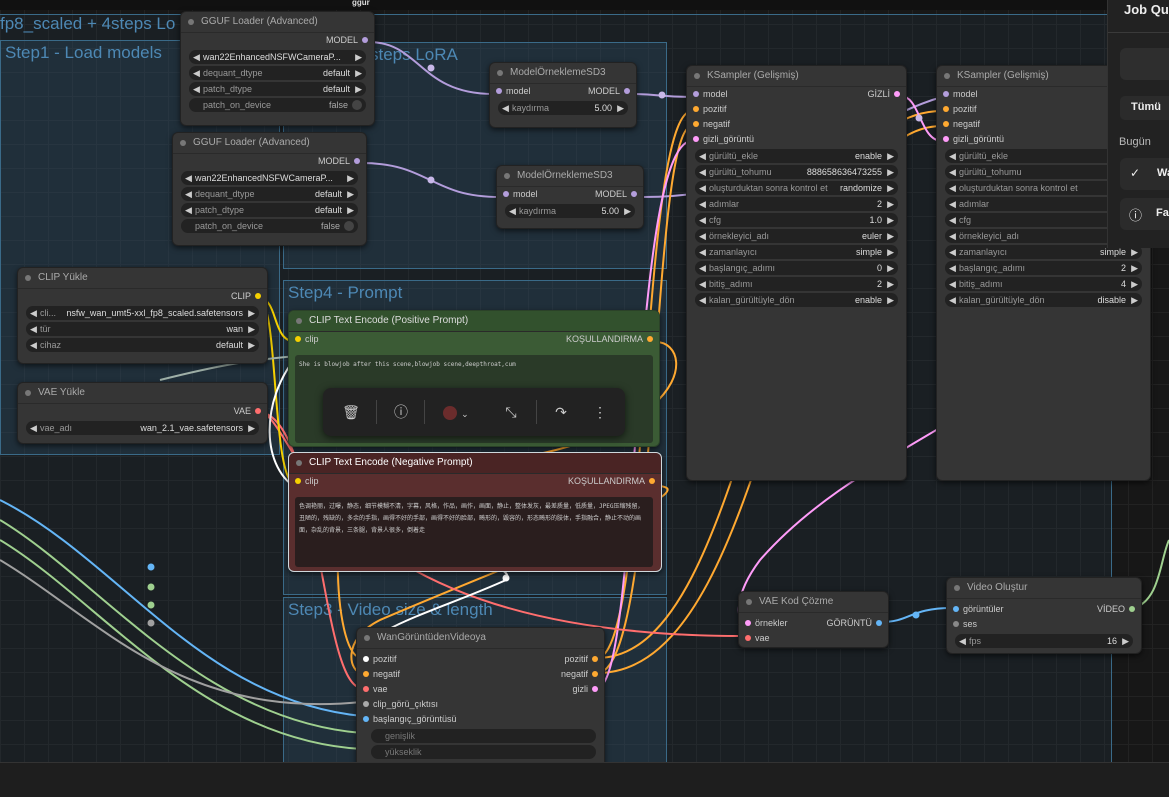  What do you see at coordinates (1043, 300) in the screenshot?
I see `widget-return-with-leftover-noise: ◀ kalan_gürültüyle_dön disable ▶` at bounding box center [1043, 300].